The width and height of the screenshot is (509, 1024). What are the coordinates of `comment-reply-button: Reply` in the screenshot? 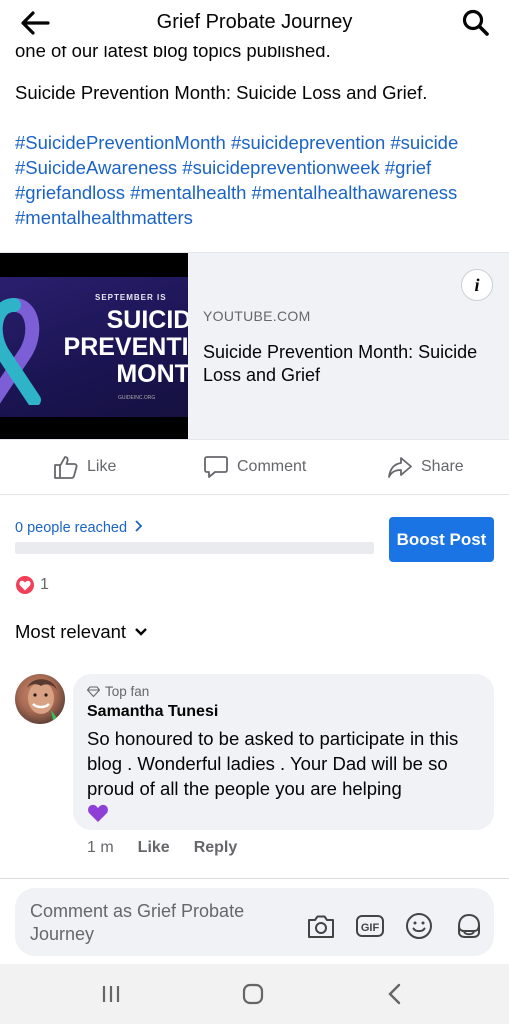 It's located at (216, 848).